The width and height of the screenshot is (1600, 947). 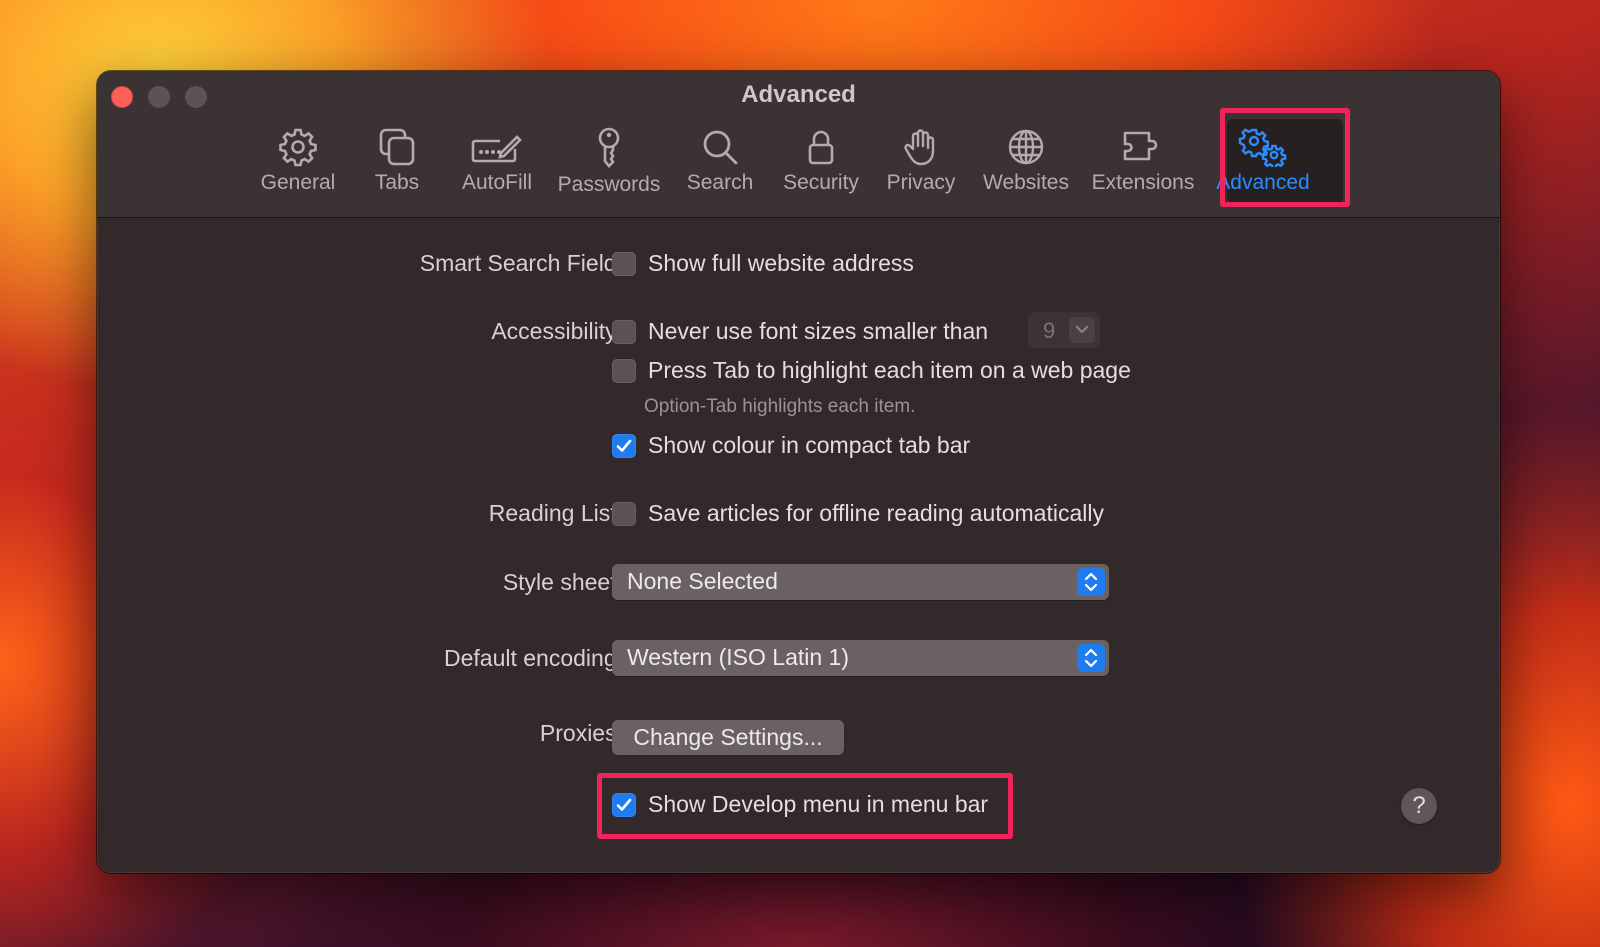 What do you see at coordinates (397, 182) in the screenshot?
I see `tab-label: Tabs` at bounding box center [397, 182].